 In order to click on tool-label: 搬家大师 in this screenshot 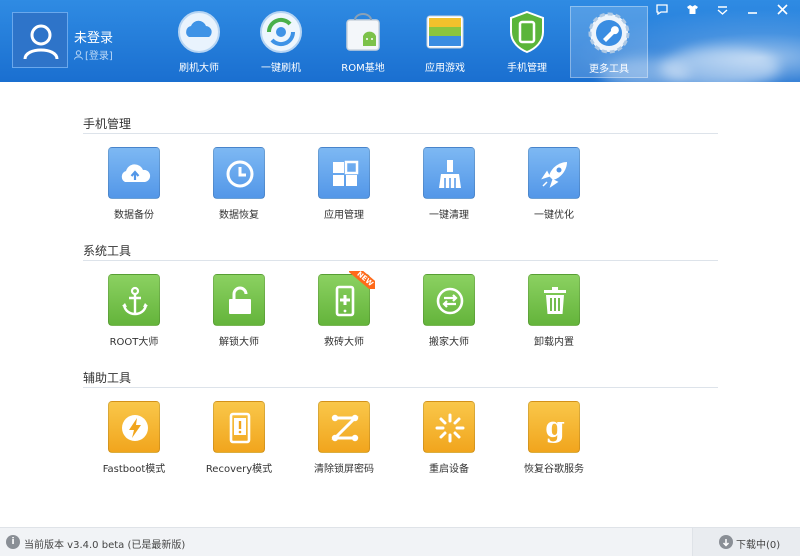, I will do `click(449, 342)`.